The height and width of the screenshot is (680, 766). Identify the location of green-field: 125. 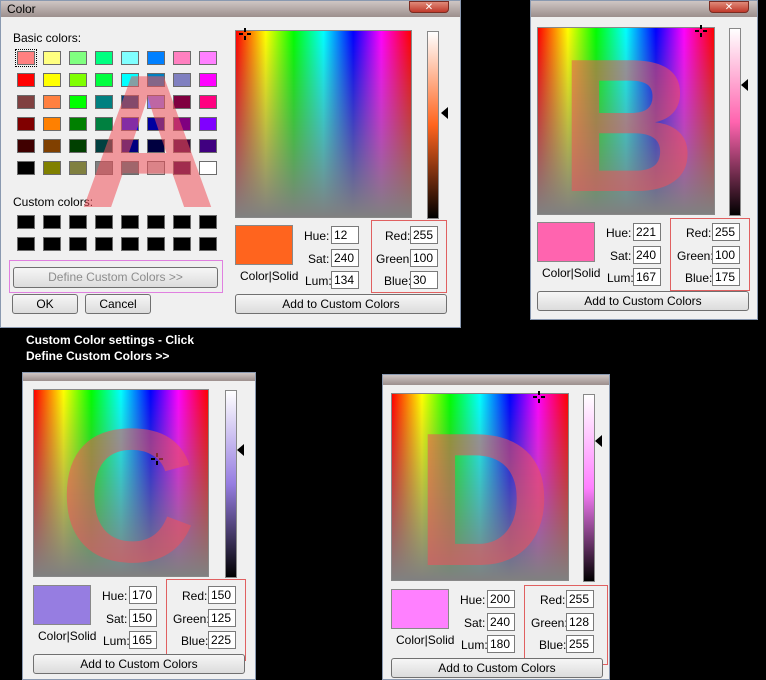
(222, 618).